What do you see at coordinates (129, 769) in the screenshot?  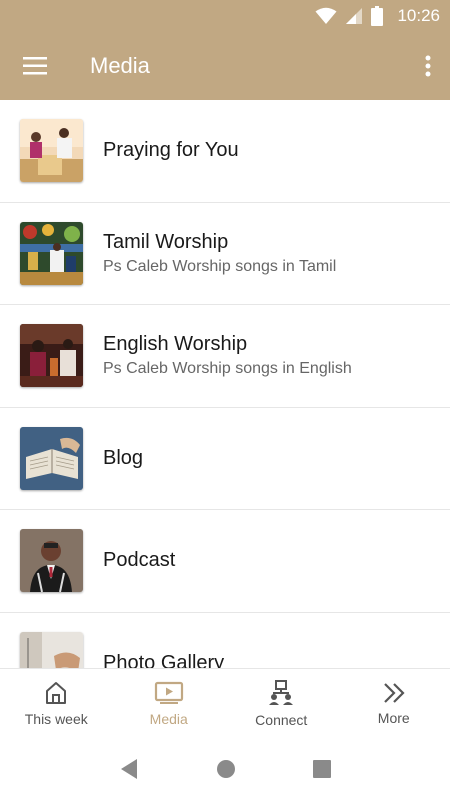 I see `back-icon` at bounding box center [129, 769].